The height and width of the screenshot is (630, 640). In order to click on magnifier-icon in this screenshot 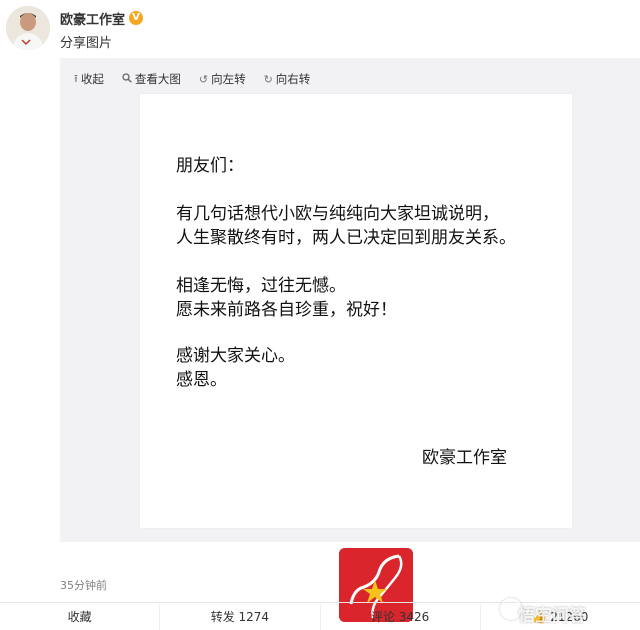, I will do `click(127, 79)`.